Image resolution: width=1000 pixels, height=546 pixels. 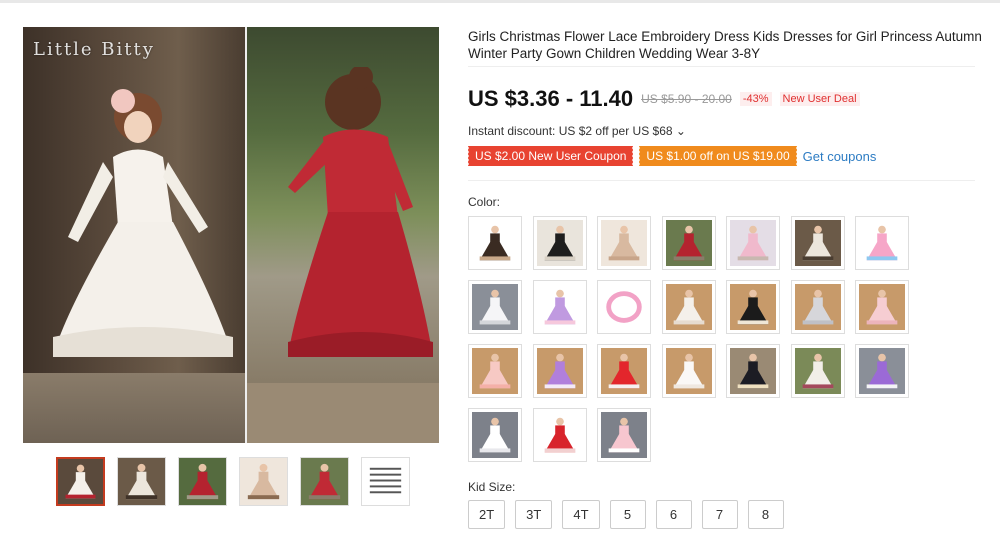 I want to click on thumbnail-two-girls-white-red, so click(x=80, y=481).